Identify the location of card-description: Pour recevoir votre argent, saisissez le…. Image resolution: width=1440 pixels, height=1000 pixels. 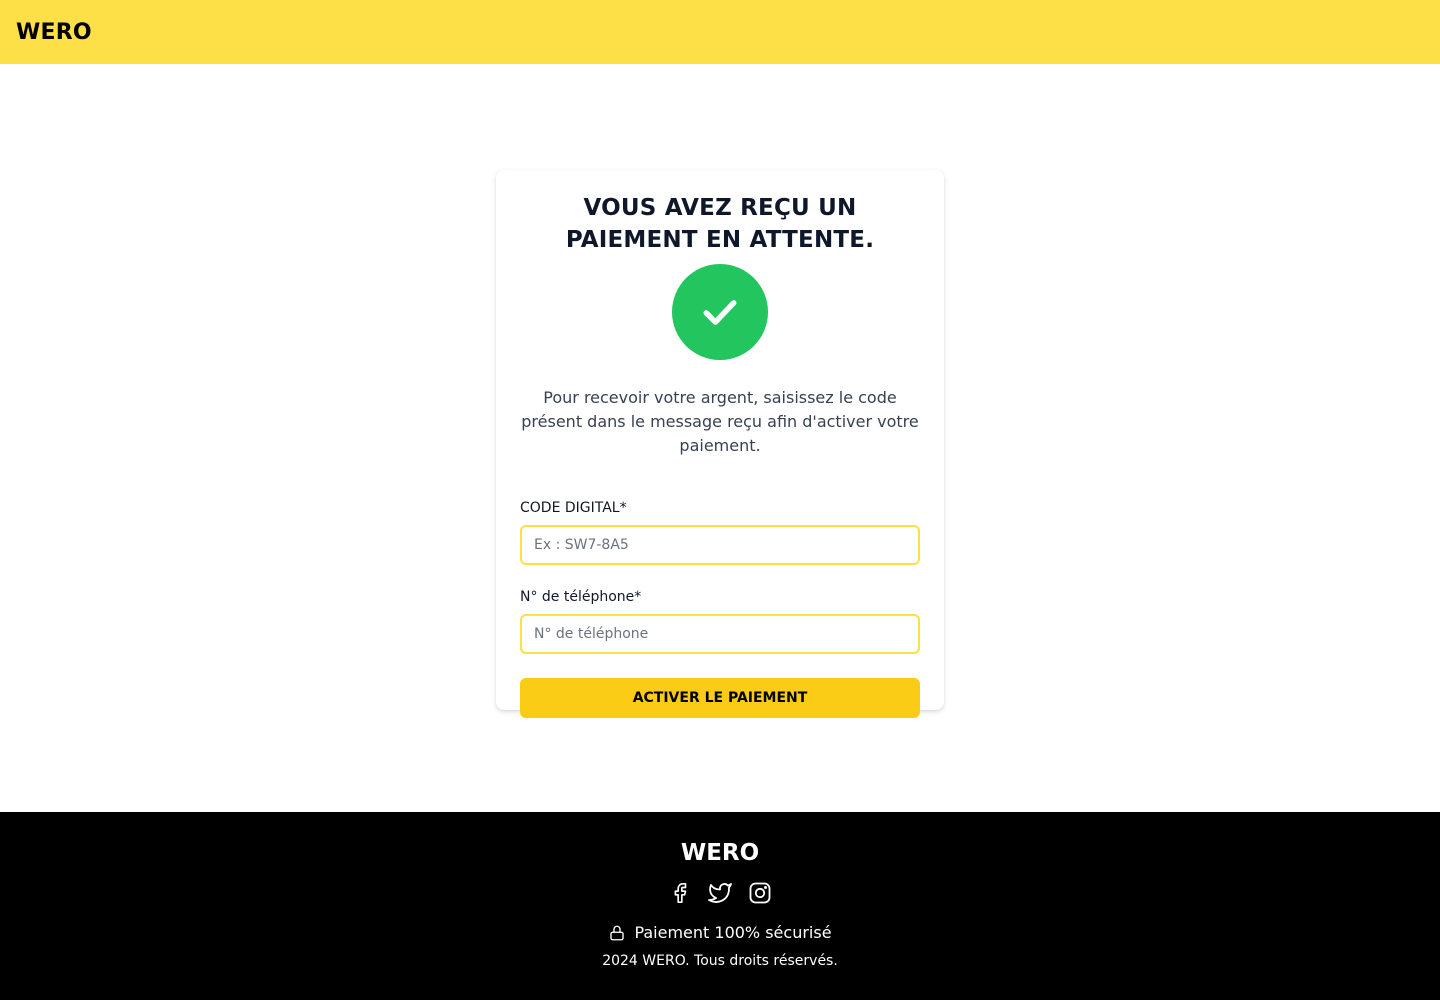
(720, 421).